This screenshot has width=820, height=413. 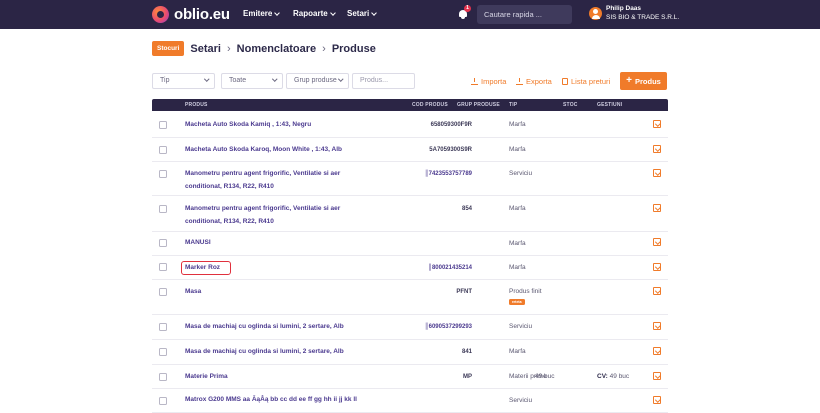 What do you see at coordinates (517, 302) in the screenshot?
I see `reteta-badge: reteta` at bounding box center [517, 302].